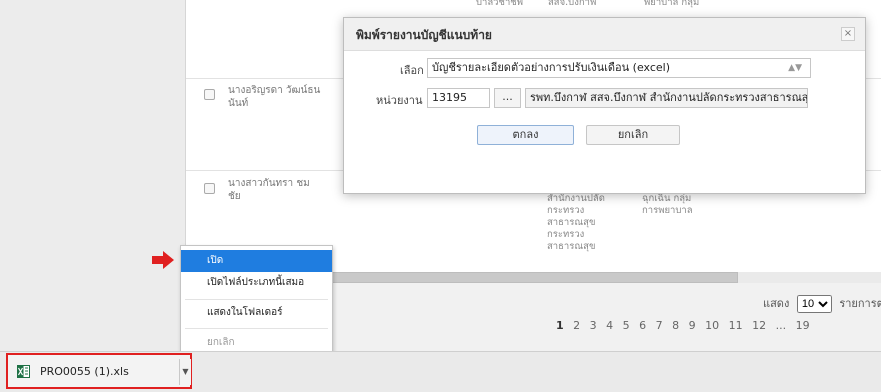 Image resolution: width=881 pixels, height=392 pixels. What do you see at coordinates (23, 371) in the screenshot?
I see `excel-file-icon` at bounding box center [23, 371].